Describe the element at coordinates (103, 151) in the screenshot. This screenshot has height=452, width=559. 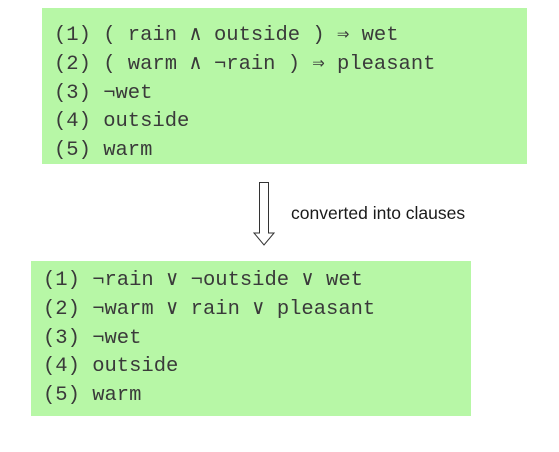
I see `premise-line-5: (5) warm` at that location.